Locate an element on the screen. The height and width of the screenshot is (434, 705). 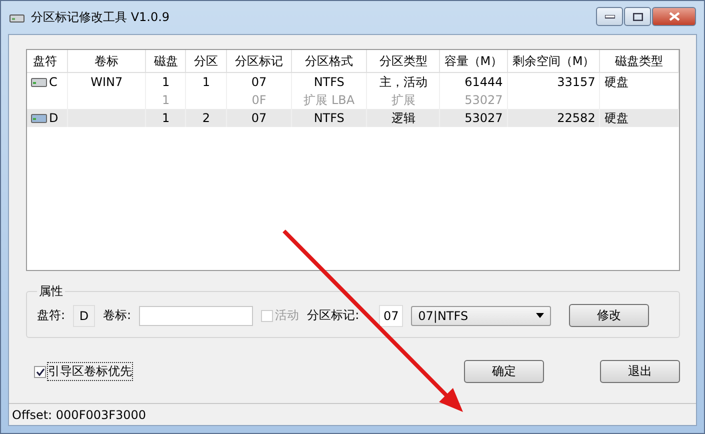
dropdown-arrow-icon is located at coordinates (540, 315).